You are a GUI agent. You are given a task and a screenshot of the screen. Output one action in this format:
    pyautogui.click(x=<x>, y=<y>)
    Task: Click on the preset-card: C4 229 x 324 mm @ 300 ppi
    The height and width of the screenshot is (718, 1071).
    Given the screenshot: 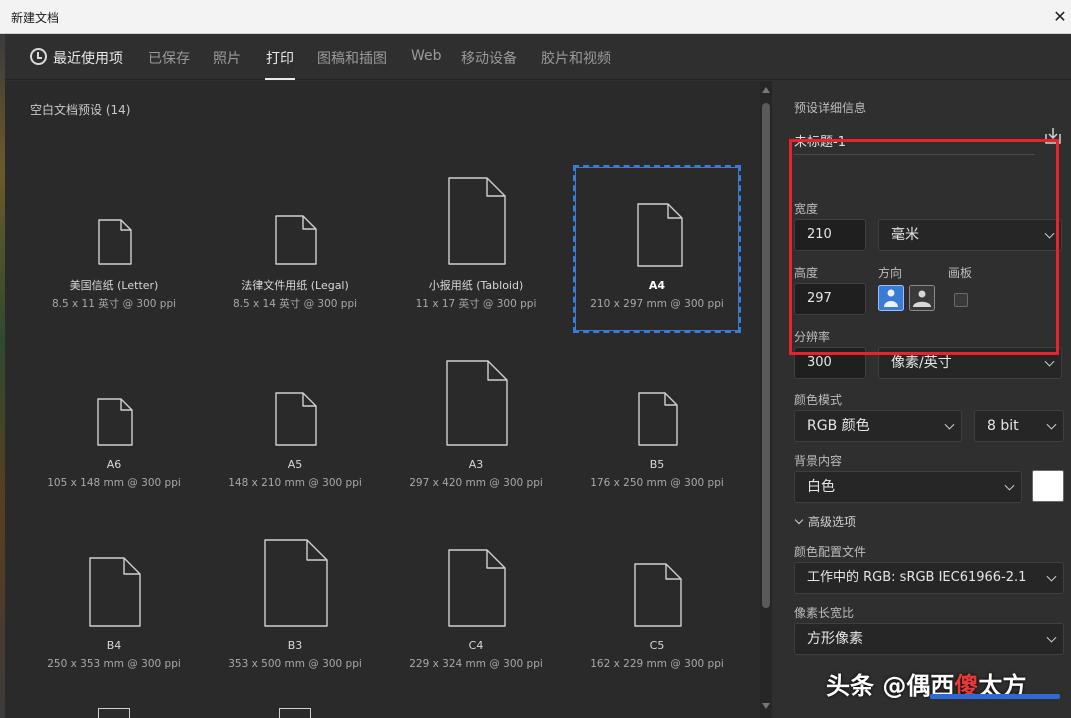 What is the action you would take?
    pyautogui.click(x=476, y=611)
    